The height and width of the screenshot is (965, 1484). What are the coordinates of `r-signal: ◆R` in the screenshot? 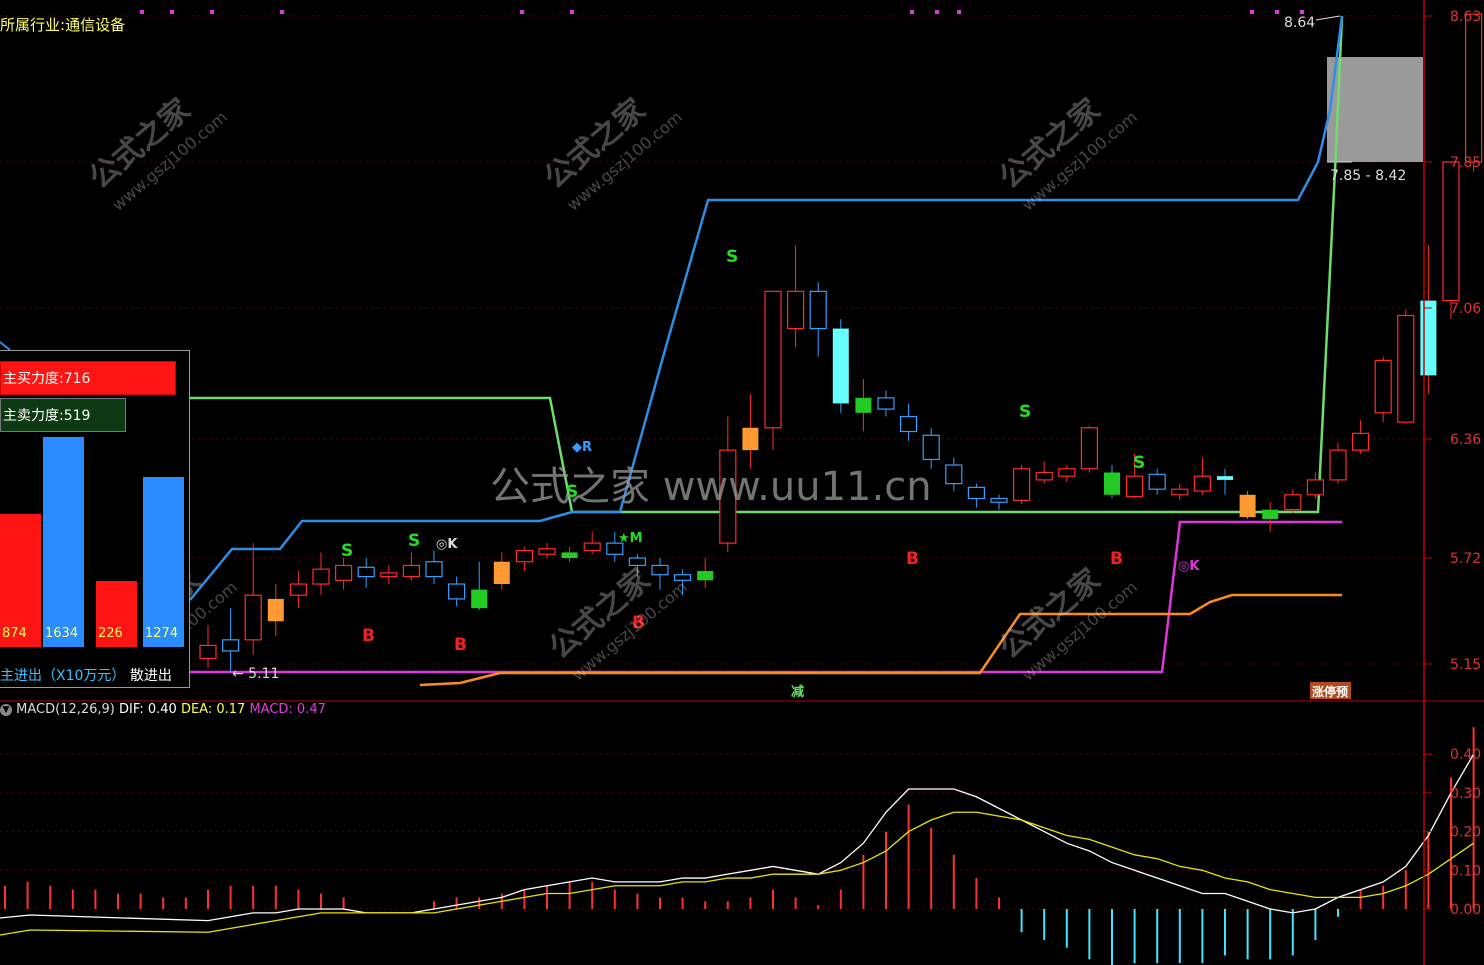 It's located at (582, 447).